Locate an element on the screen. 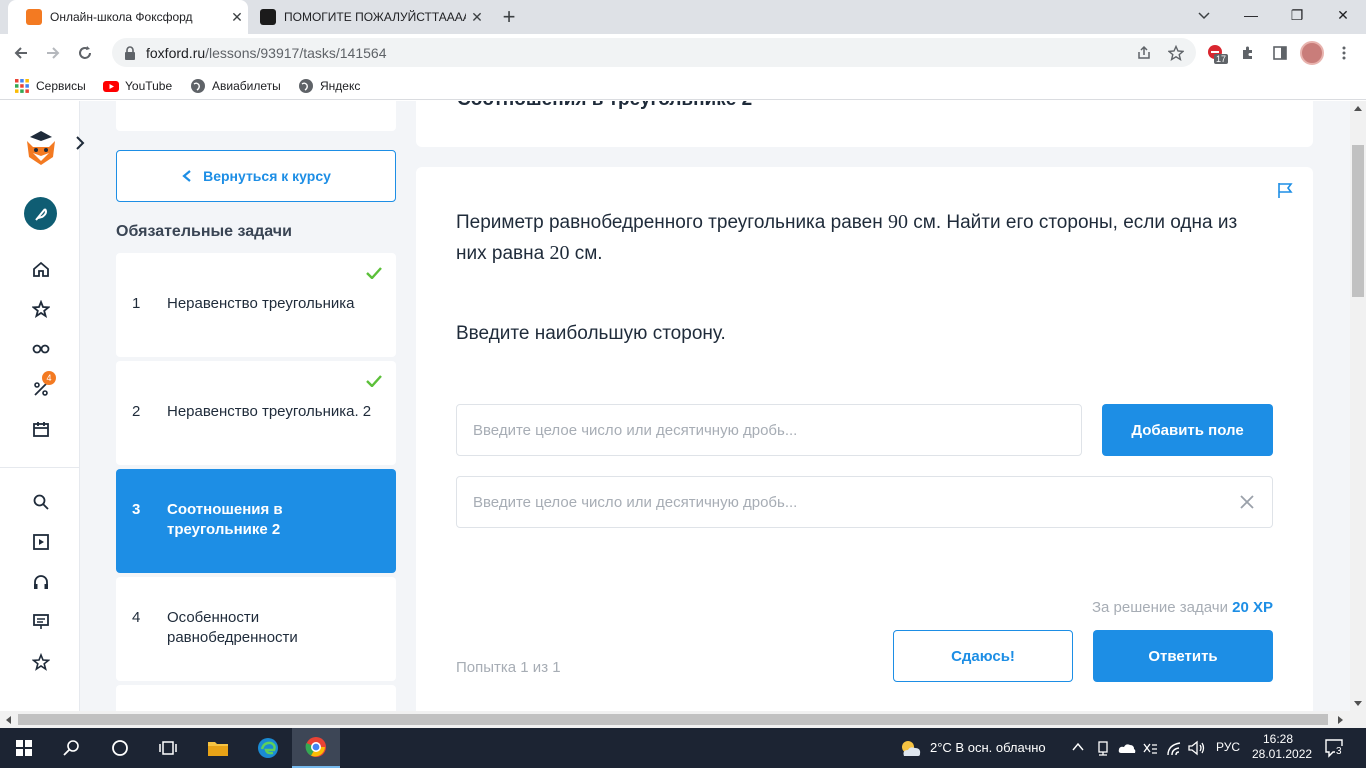 This screenshot has height=768, width=1366. file-explorer-icon is located at coordinates (218, 748).